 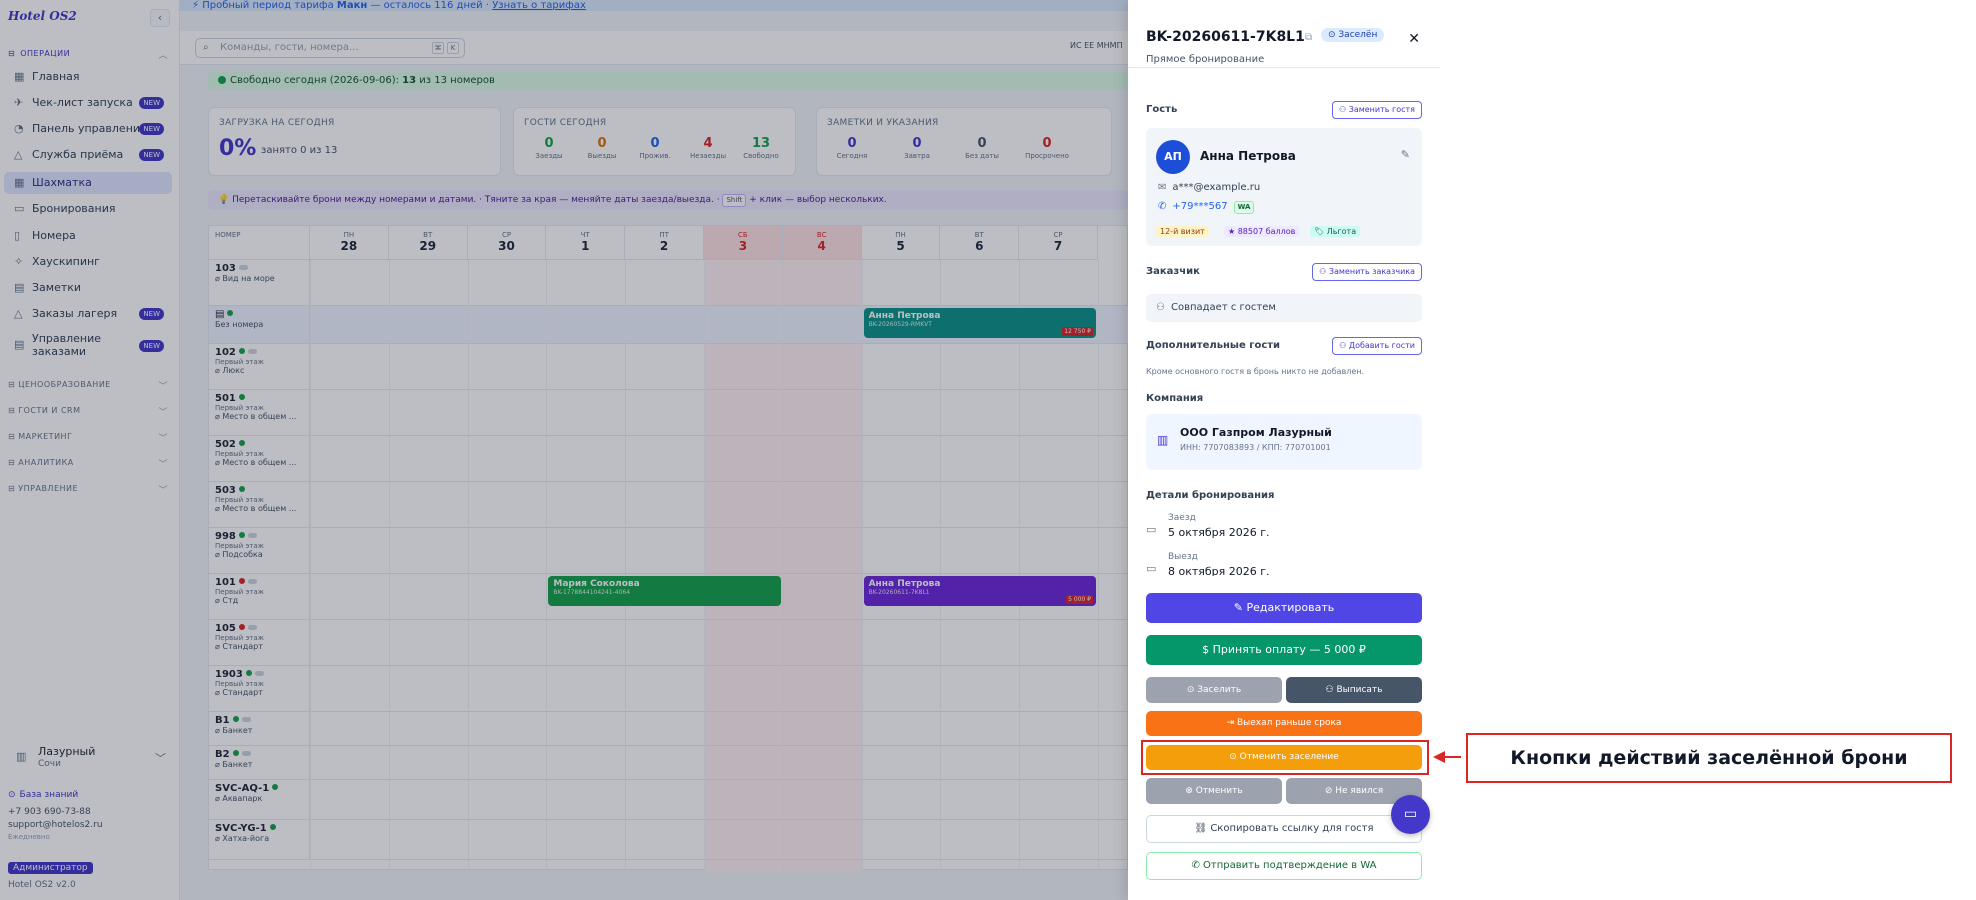 I want to click on whatsapp-badge: WA, so click(x=1244, y=207).